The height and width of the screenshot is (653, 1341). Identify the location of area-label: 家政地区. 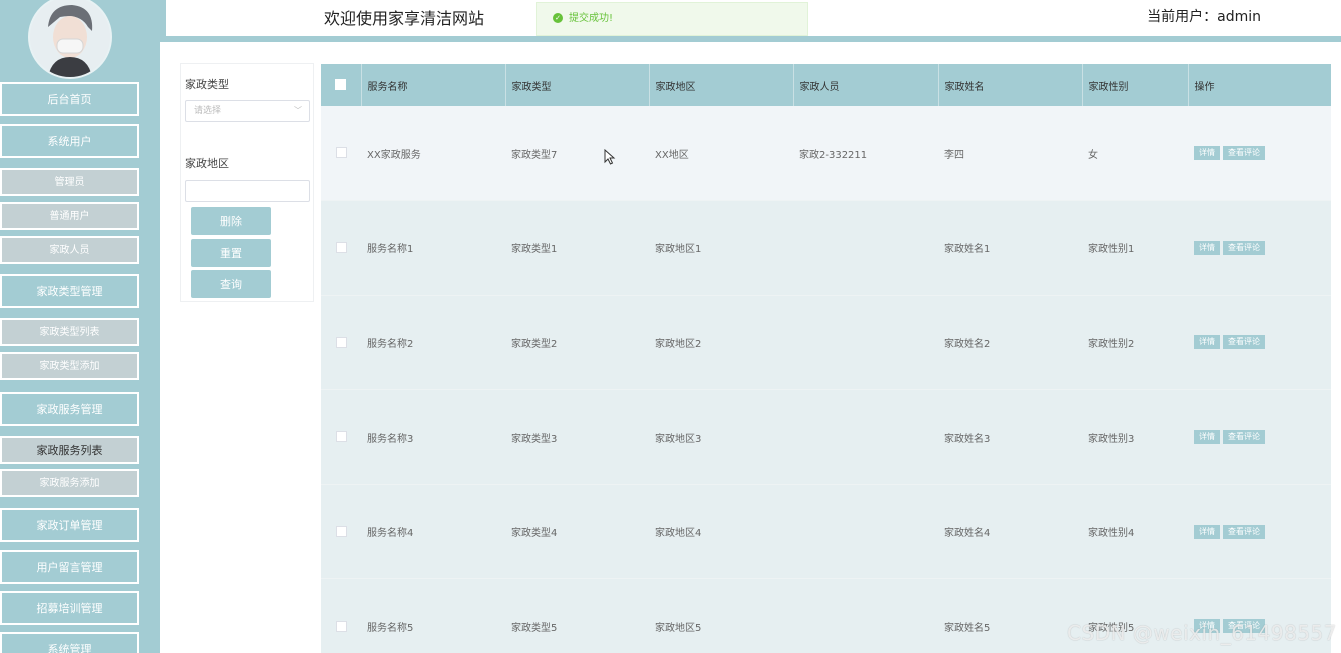
(207, 163).